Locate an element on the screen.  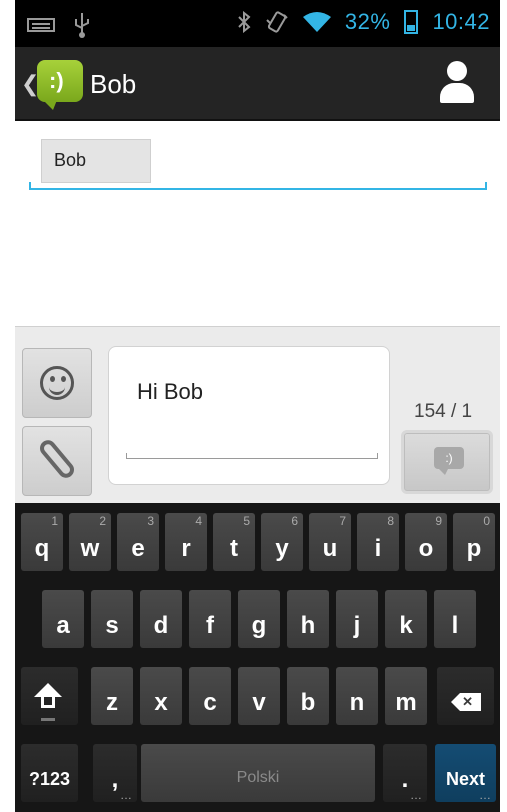
key-b: b is located at coordinates (308, 696).